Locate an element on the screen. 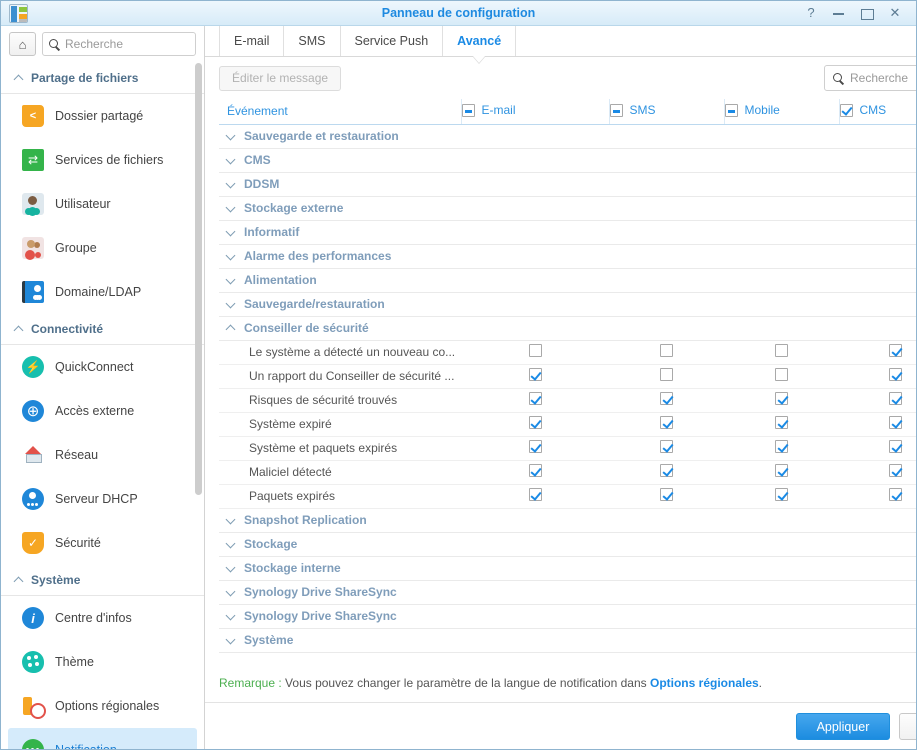 This screenshot has width=917, height=750. sidebar-item-utilisateur: Utilisateur is located at coordinates (102, 204).